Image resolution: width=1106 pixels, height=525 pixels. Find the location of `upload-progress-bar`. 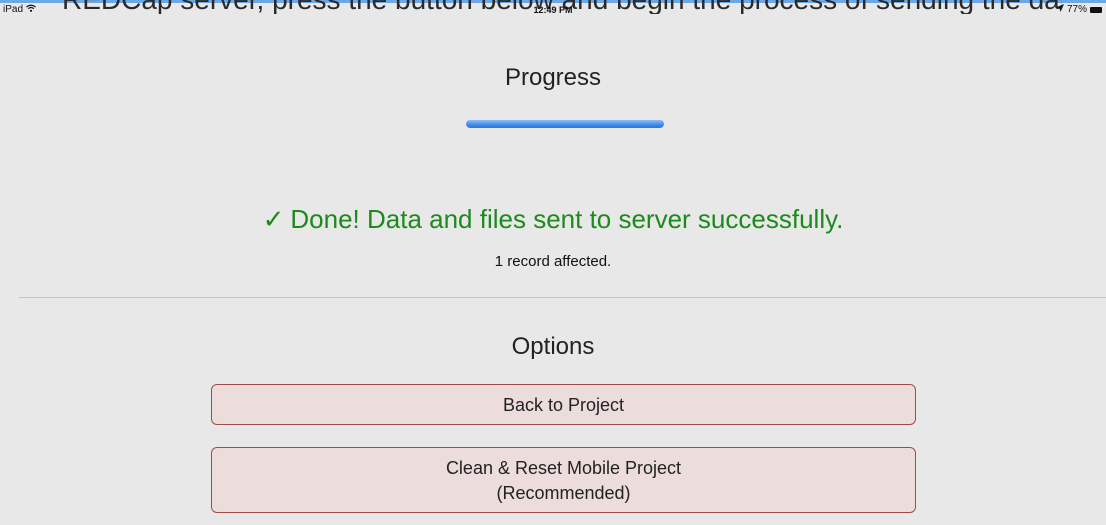

upload-progress-bar is located at coordinates (565, 124).